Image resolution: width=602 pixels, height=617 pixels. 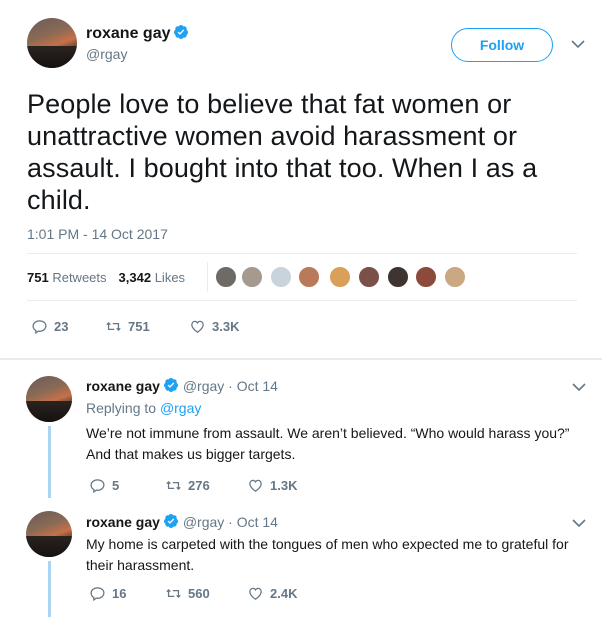 I want to click on retweet-button: 560, so click(x=206, y=593).